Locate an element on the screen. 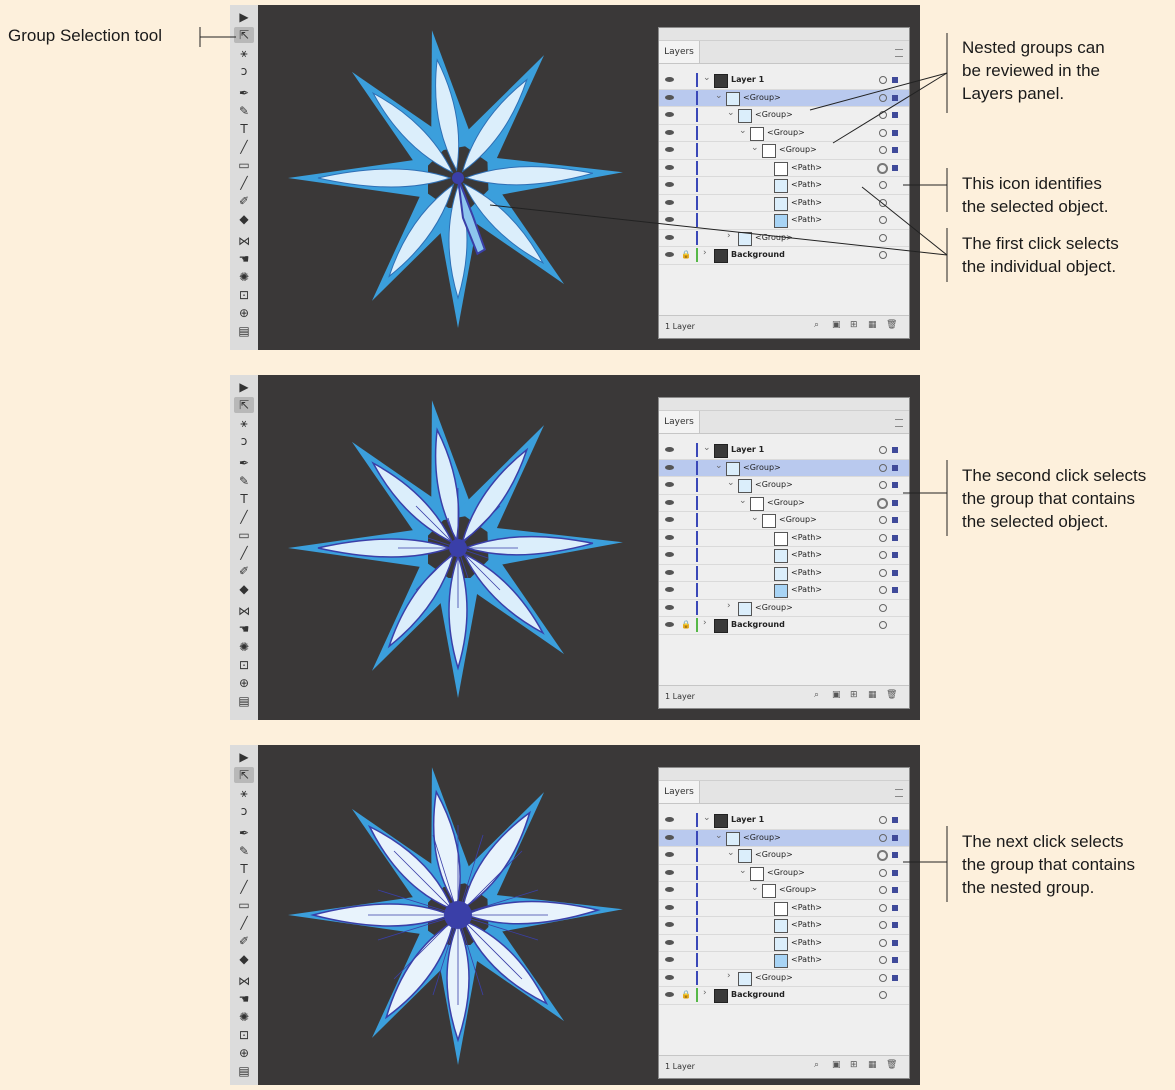 The width and height of the screenshot is (1175, 1090). gradient-icon: ▤ is located at coordinates (244, 701).